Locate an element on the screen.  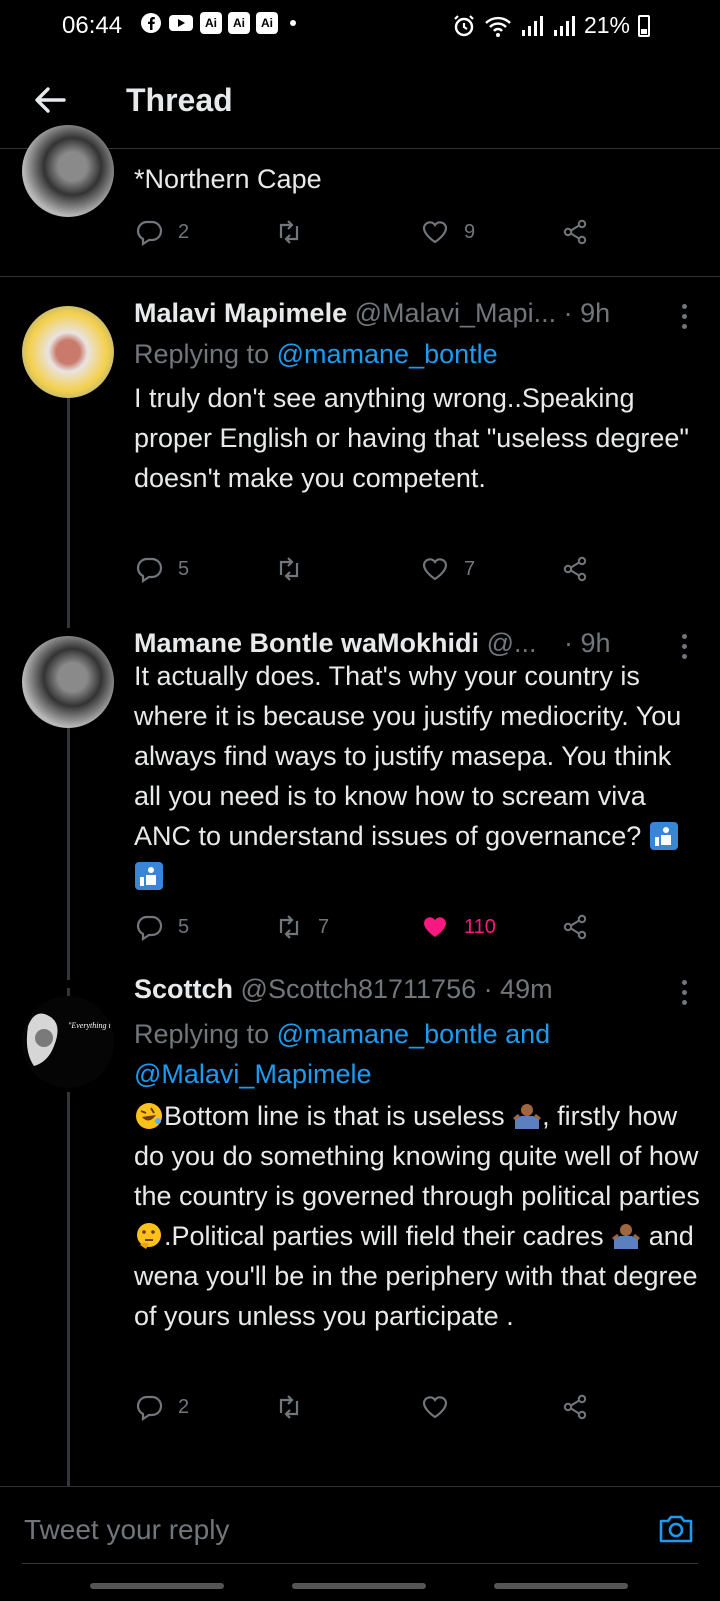
tweet-text: *Northern Cape is located at coordinates (228, 179).